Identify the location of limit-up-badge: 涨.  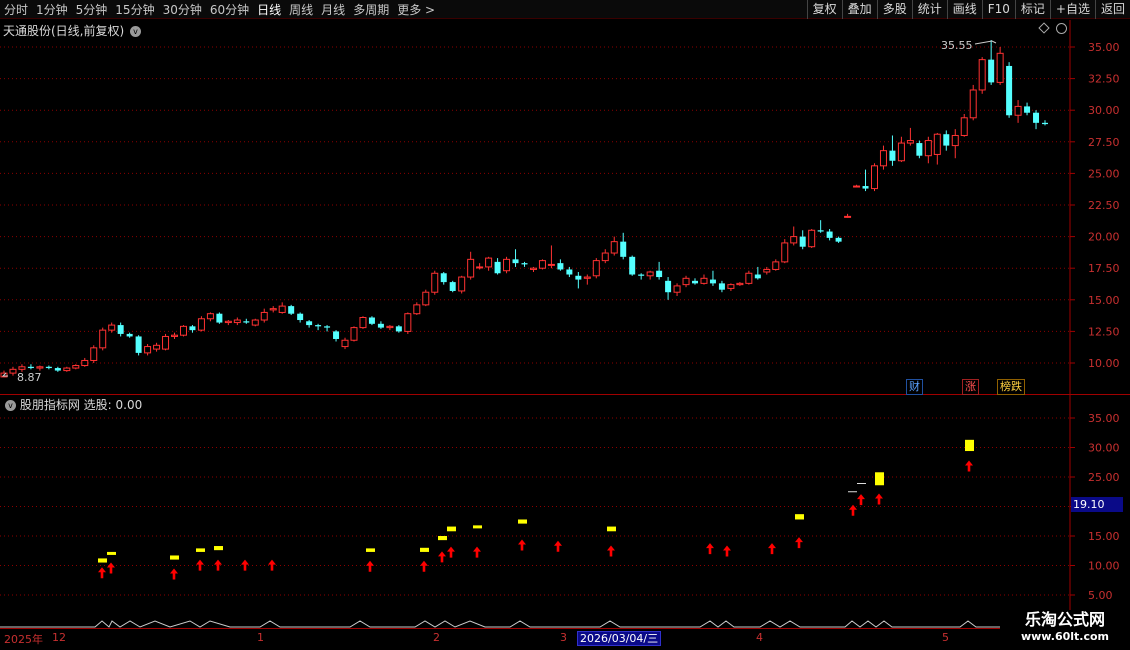
(970, 387).